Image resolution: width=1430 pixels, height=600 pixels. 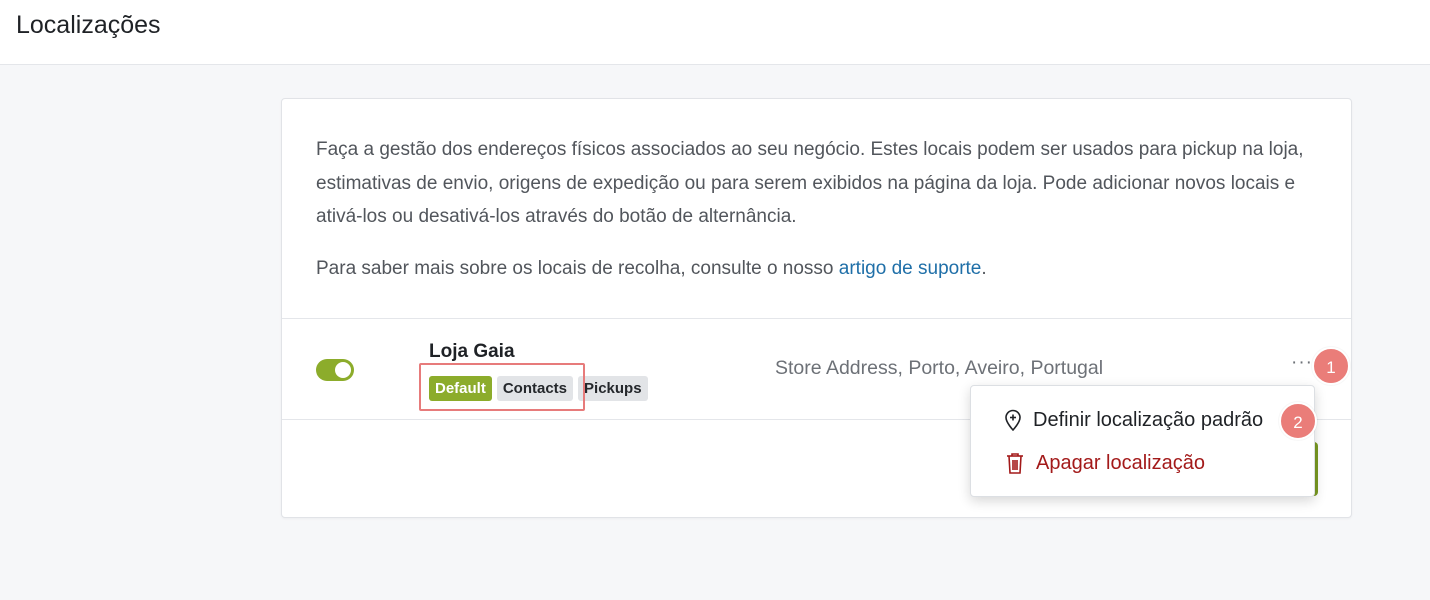 I want to click on location-address: Store Address, Porto, Aveiro, Portugal, so click(x=939, y=368).